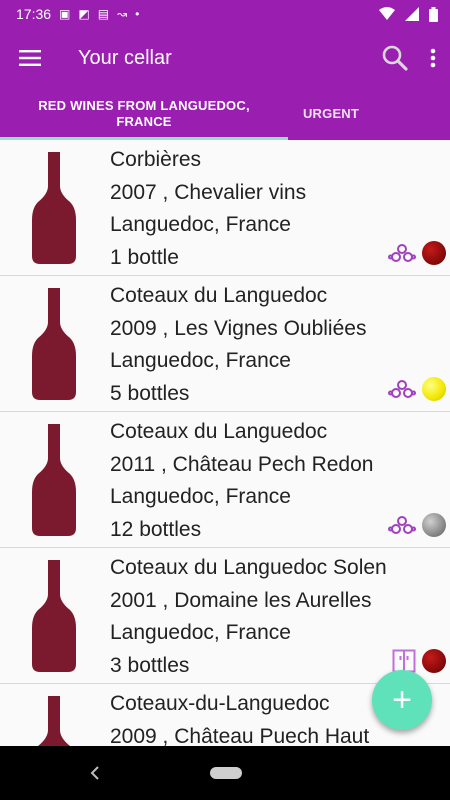 The height and width of the screenshot is (800, 450). I want to click on app-notification-icon: ◩, so click(84, 14).